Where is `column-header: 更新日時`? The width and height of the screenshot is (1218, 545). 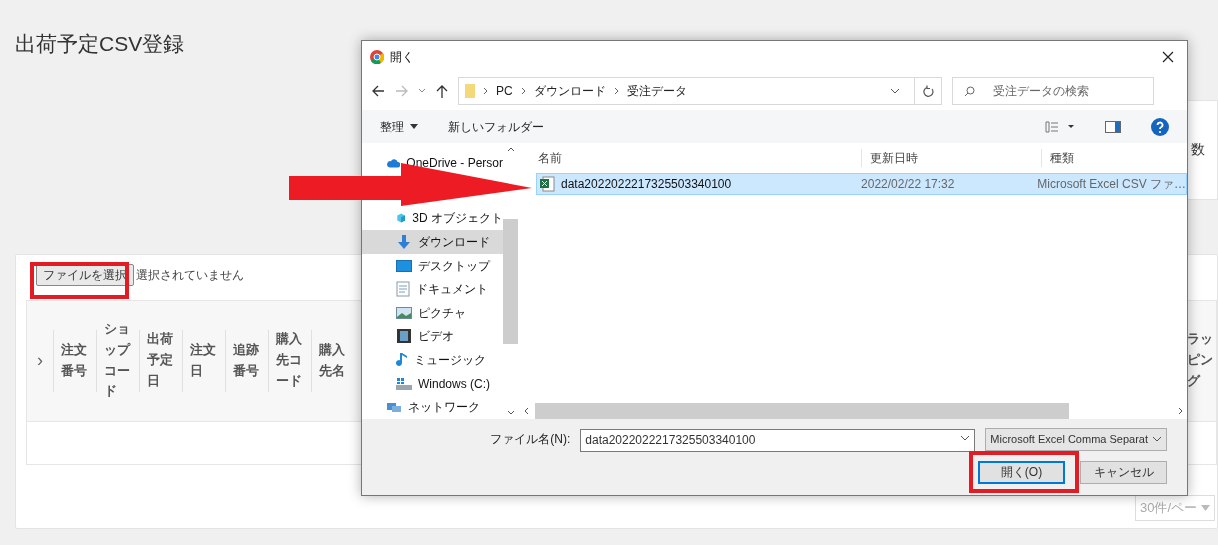 column-header: 更新日時 is located at coordinates (951, 158).